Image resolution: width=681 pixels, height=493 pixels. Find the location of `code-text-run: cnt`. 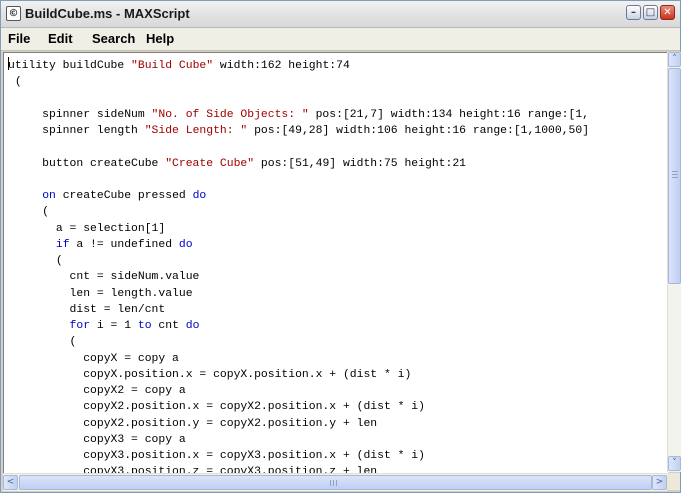

code-text-run: cnt is located at coordinates (168, 326).